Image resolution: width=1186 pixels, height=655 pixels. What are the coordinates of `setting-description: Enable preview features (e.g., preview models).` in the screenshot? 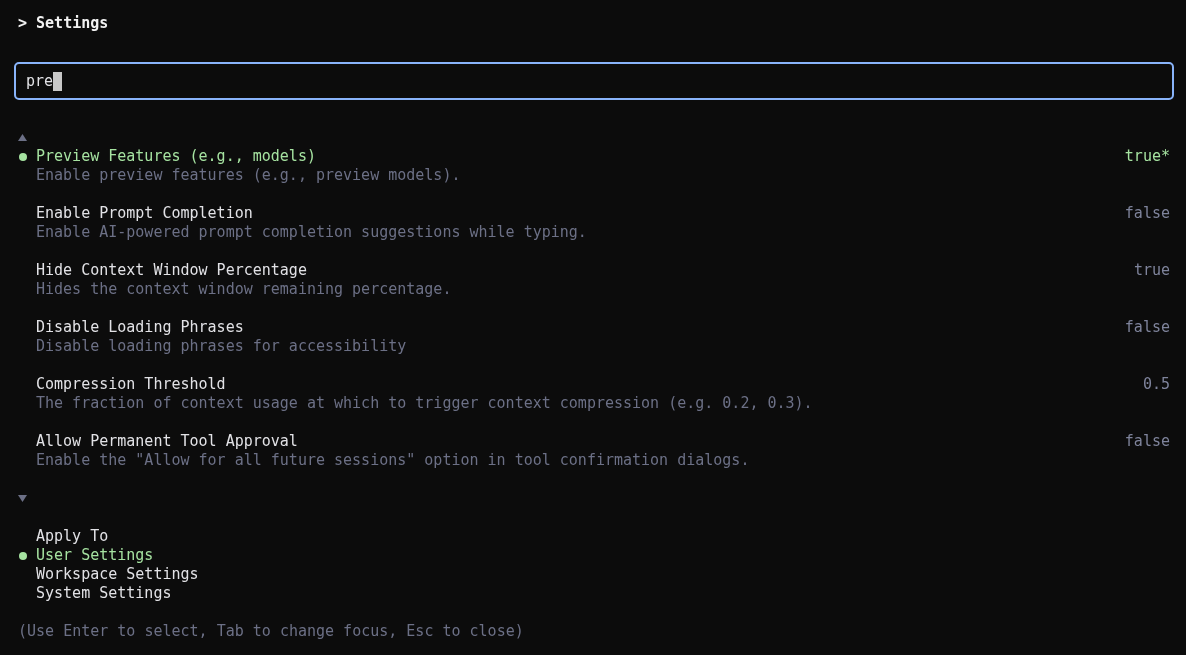 It's located at (248, 175).